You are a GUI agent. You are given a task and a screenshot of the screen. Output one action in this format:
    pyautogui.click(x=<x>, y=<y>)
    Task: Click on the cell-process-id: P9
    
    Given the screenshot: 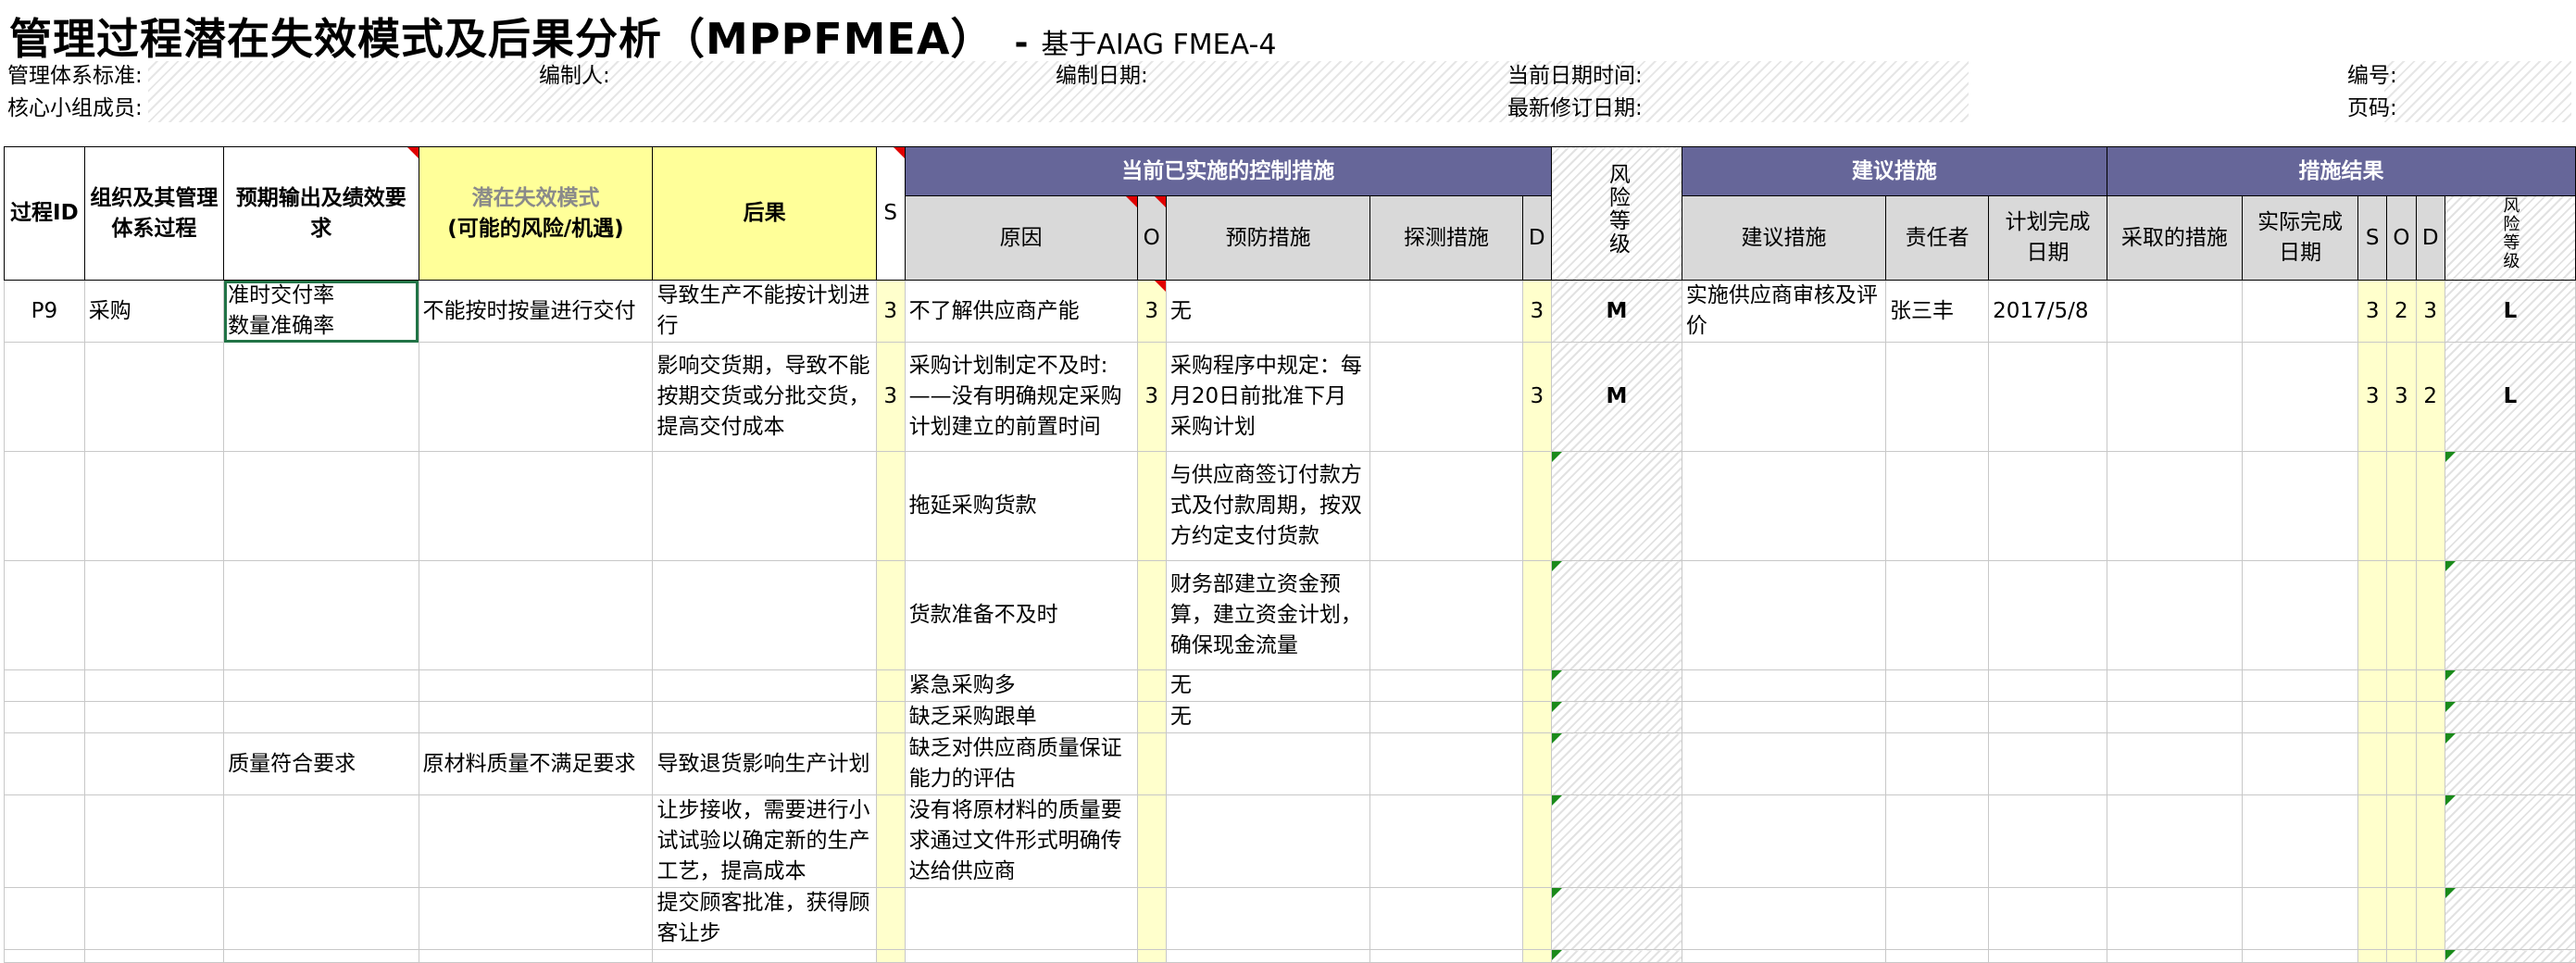 What is the action you would take?
    pyautogui.click(x=45, y=312)
    